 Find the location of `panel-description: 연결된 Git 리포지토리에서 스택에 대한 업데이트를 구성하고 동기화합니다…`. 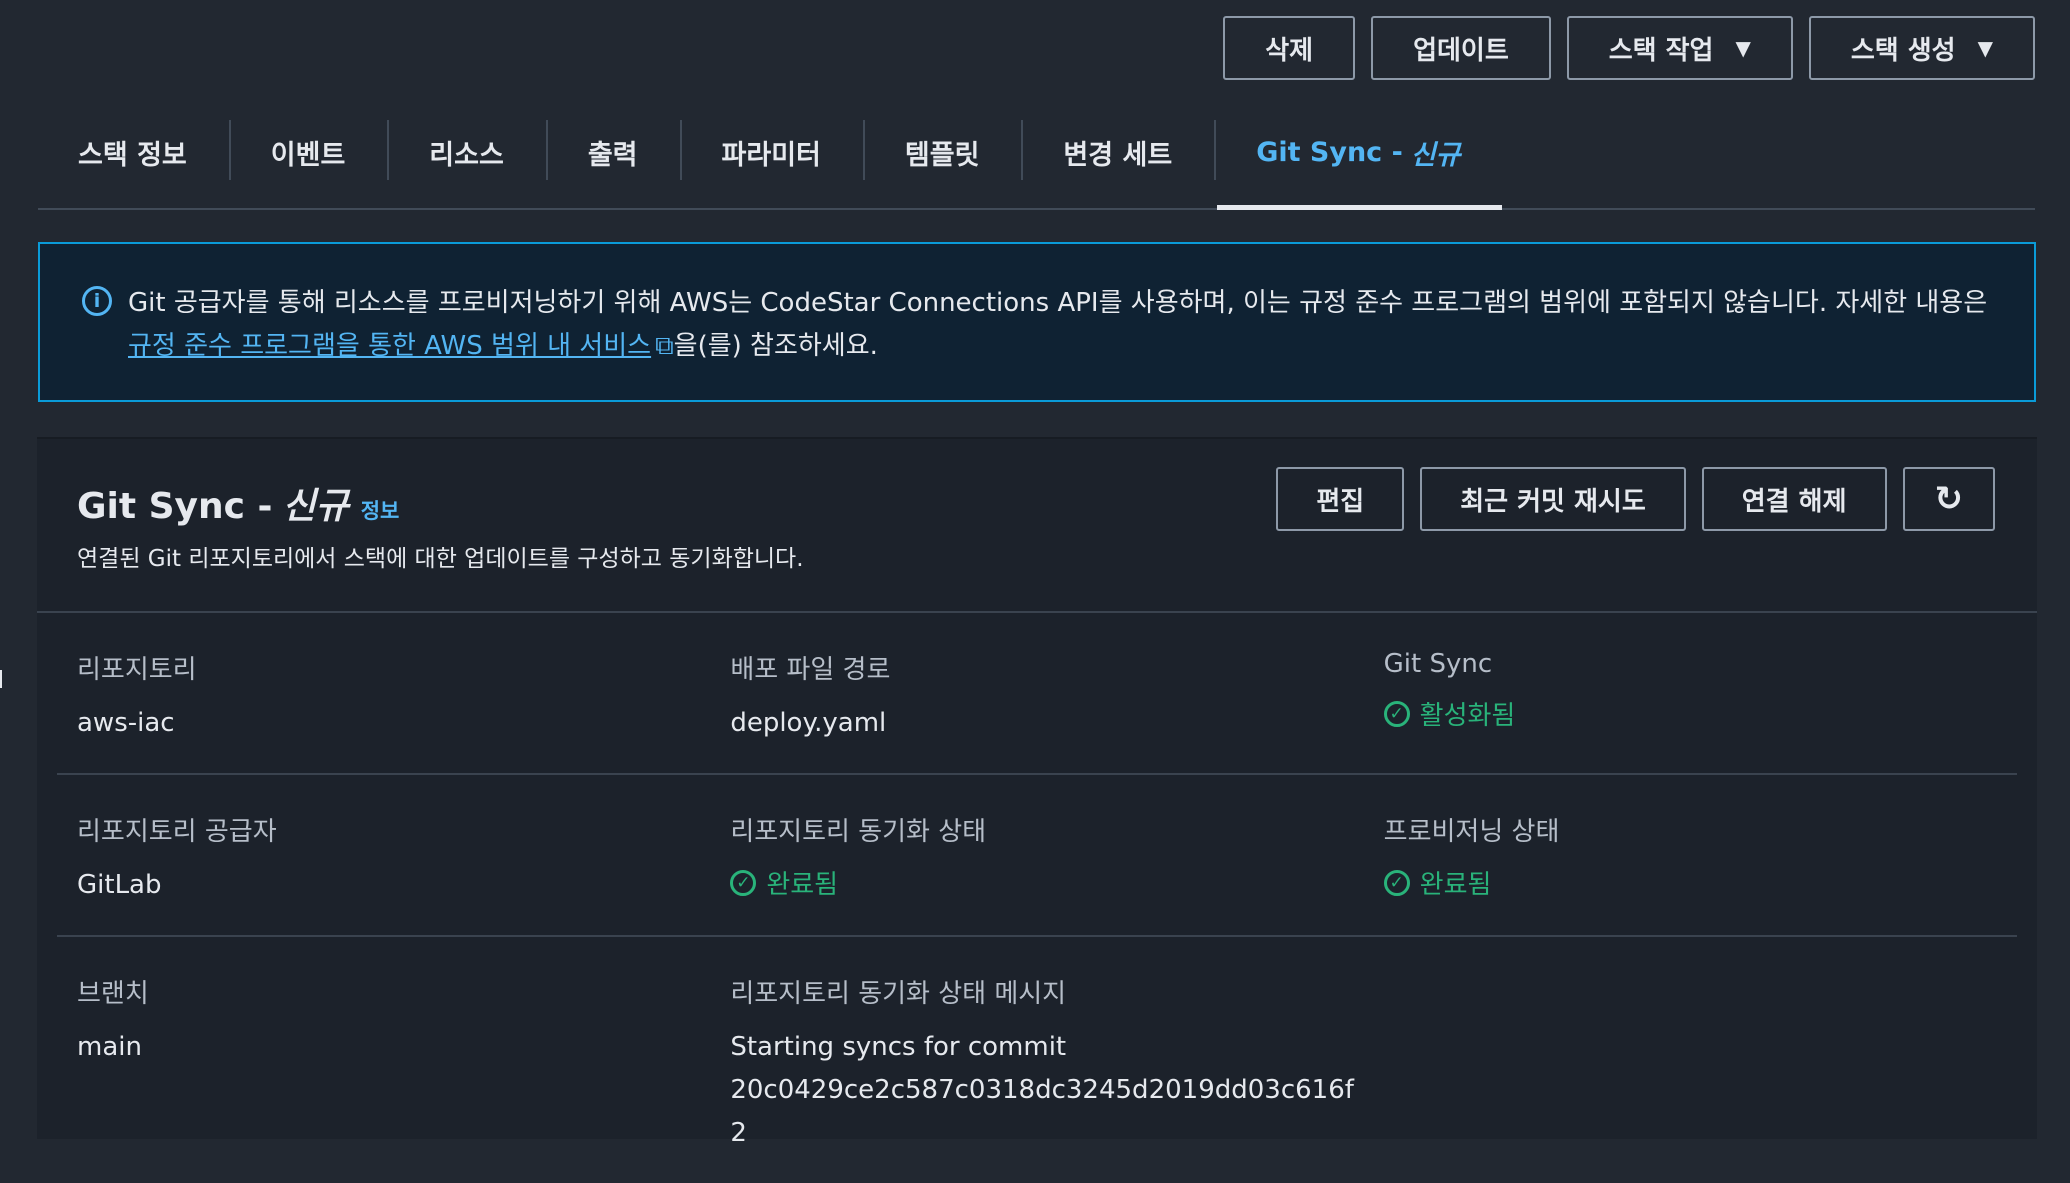

panel-description: 연결된 Git 리포지토리에서 스택에 대한 업데이트를 구성하고 동기화합니다… is located at coordinates (440, 559).